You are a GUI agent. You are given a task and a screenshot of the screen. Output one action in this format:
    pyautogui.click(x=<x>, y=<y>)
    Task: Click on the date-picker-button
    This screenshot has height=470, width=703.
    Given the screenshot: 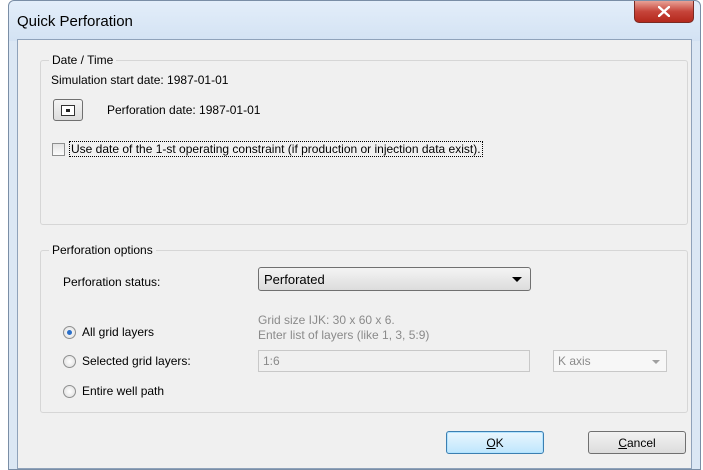 What is the action you would take?
    pyautogui.click(x=68, y=110)
    